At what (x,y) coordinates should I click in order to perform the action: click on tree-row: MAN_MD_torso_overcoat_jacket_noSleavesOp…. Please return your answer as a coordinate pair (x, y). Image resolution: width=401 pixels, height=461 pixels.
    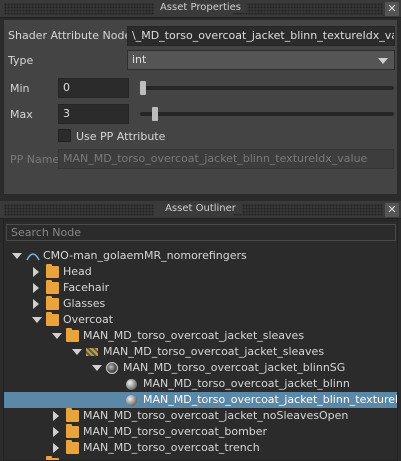
    Looking at the image, I should click on (200, 416).